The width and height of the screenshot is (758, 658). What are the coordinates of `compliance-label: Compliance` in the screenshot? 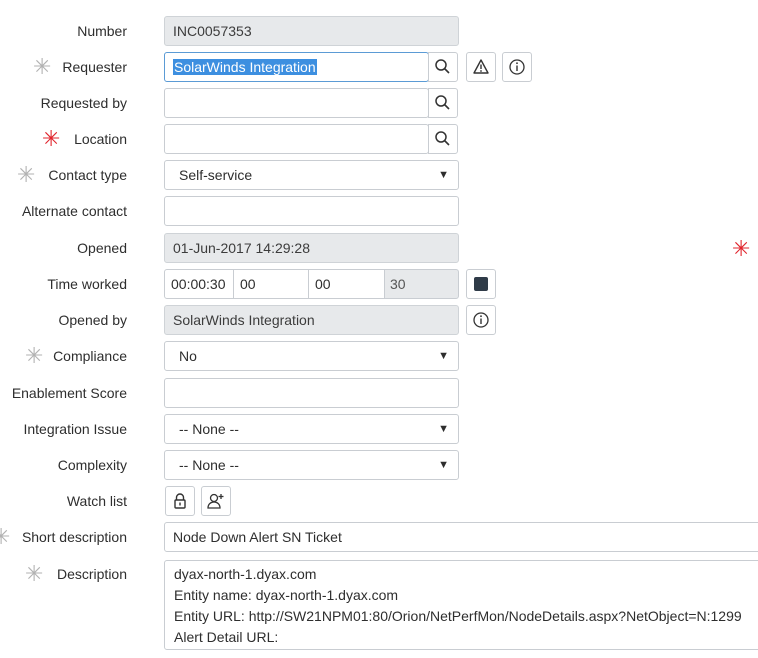 It's located at (90, 356).